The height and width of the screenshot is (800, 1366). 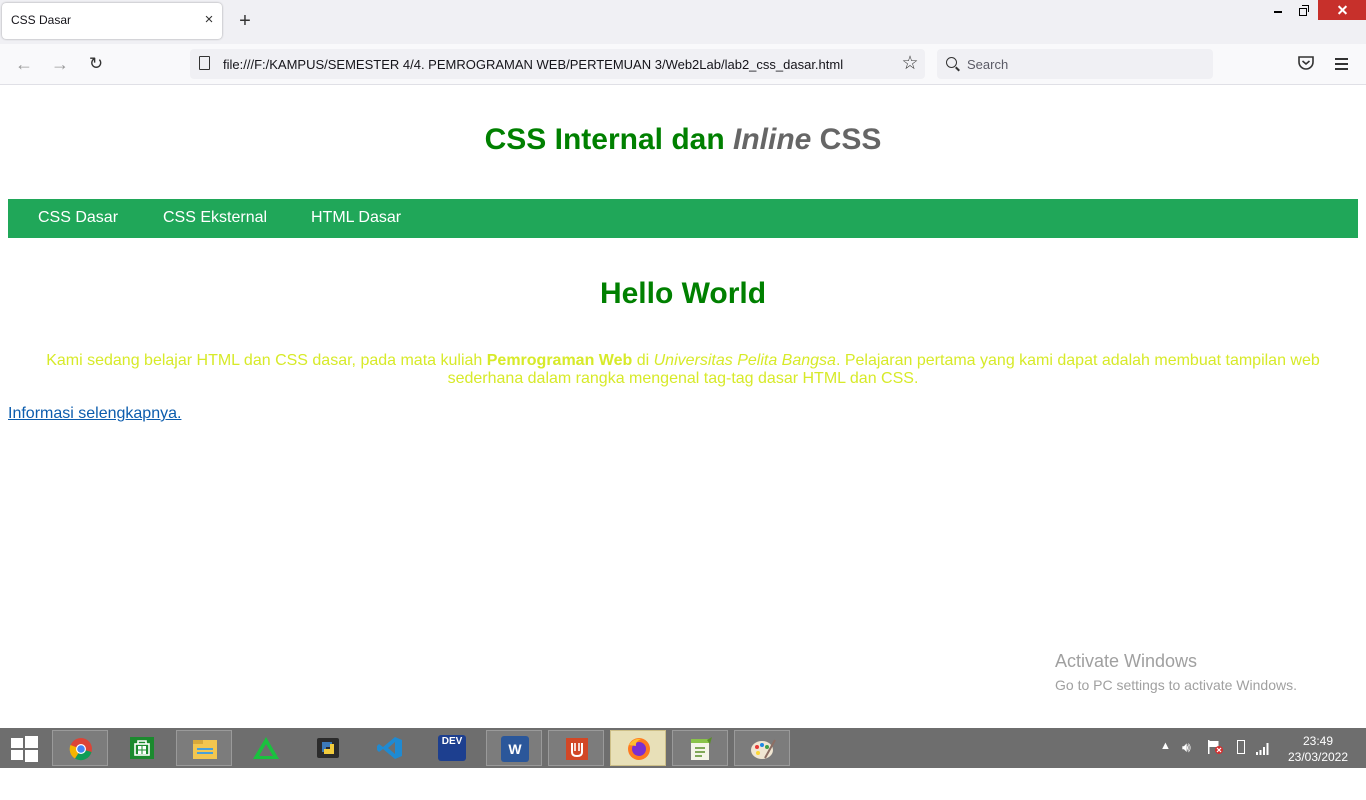 I want to click on para-bold: Pemrograman Web, so click(x=559, y=360).